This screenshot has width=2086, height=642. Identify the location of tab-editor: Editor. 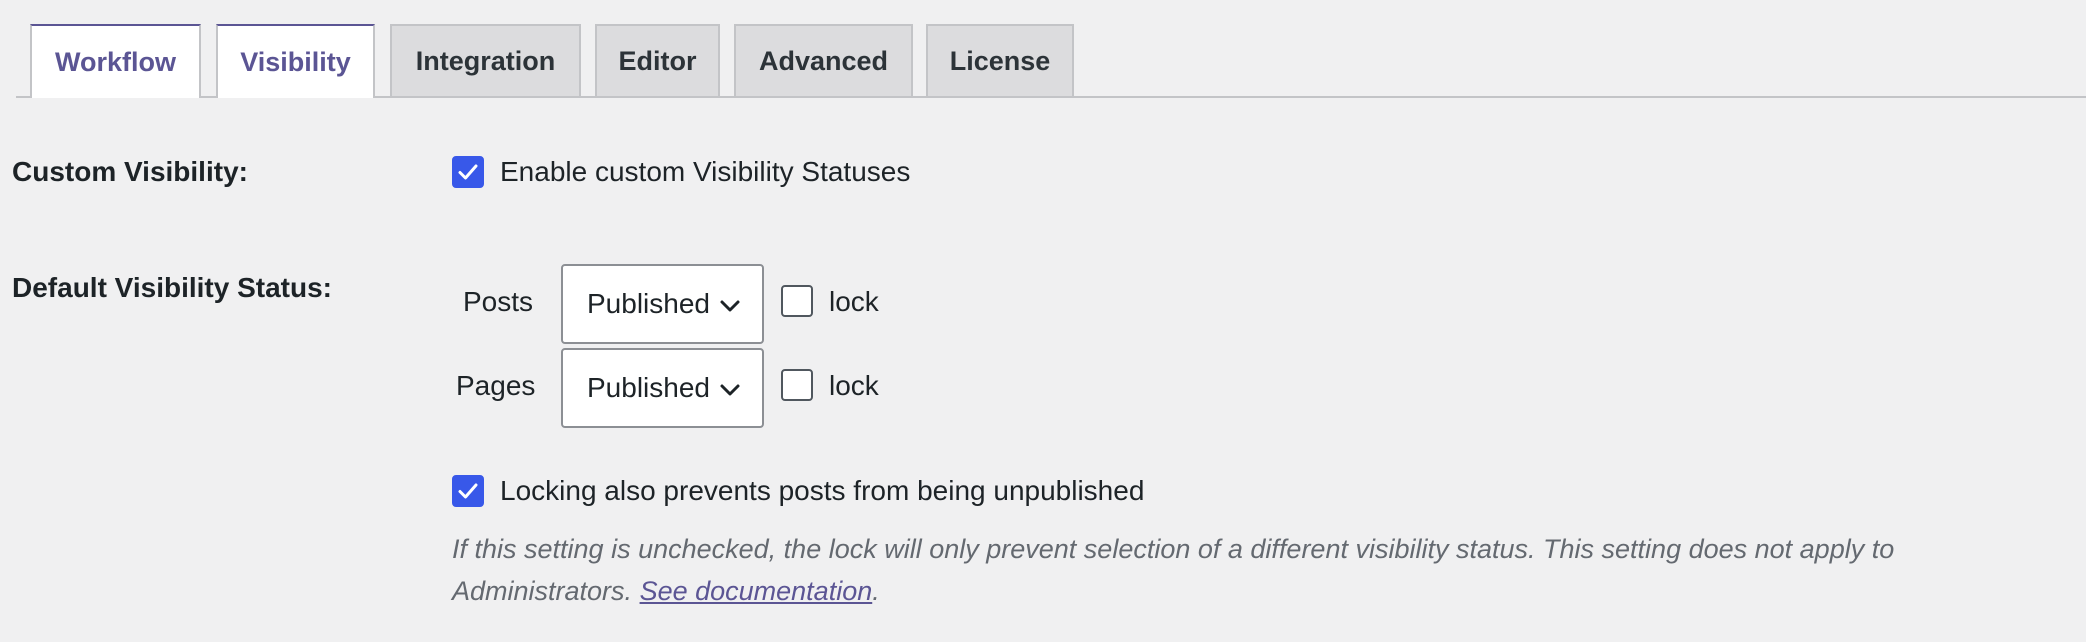
(657, 60).